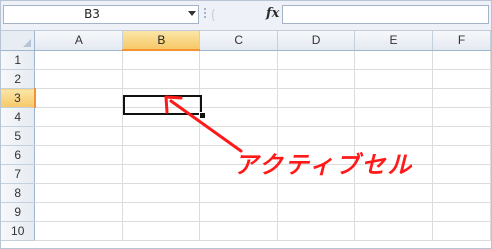  Describe the element at coordinates (239, 136) in the screenshot. I see `cell-c5` at that location.